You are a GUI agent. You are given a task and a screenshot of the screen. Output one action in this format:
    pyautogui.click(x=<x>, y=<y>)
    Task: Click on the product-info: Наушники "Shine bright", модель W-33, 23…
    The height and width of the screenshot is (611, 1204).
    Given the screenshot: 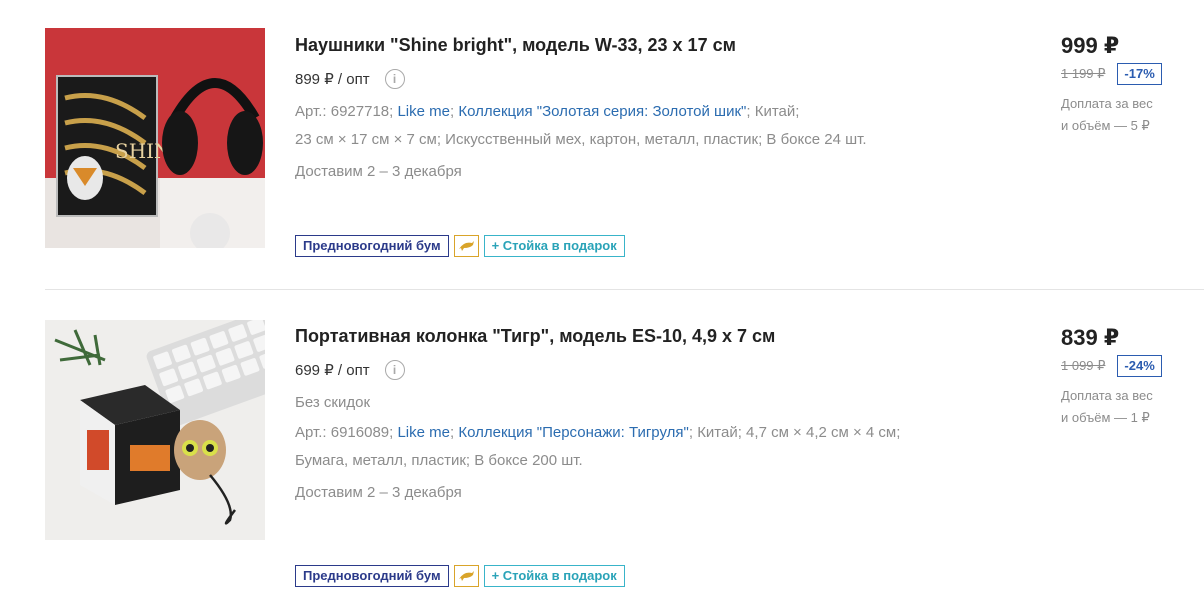 What is the action you would take?
    pyautogui.click(x=645, y=106)
    